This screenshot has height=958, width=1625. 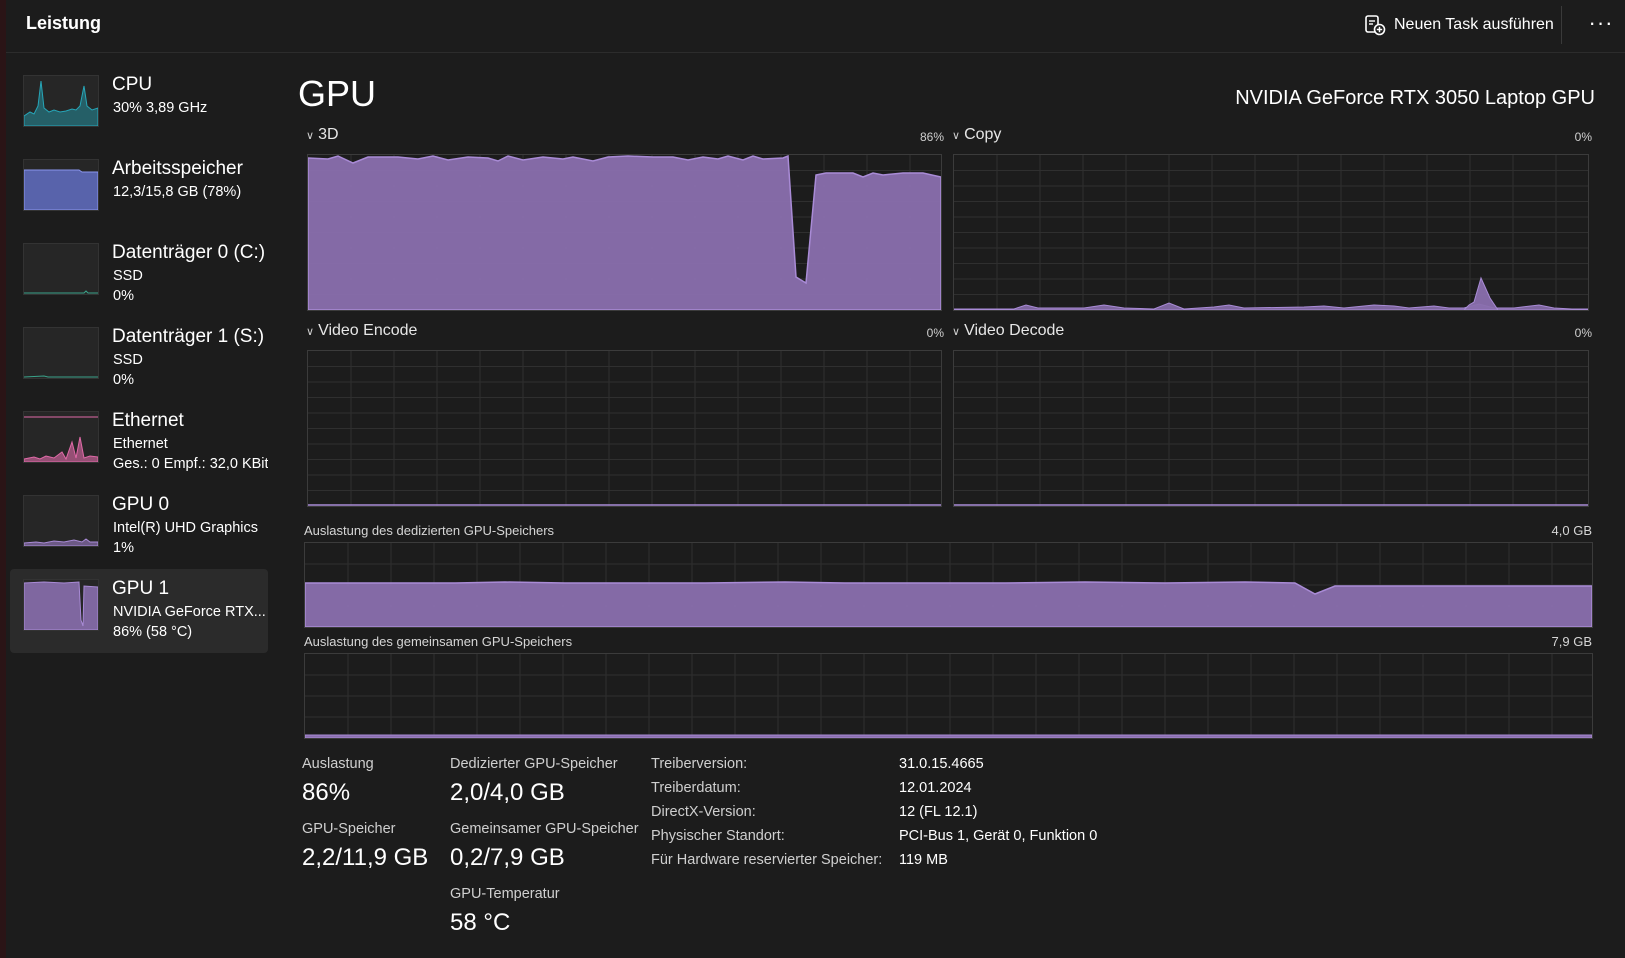 What do you see at coordinates (983, 134) in the screenshot?
I see `engine-copy-label: Copy` at bounding box center [983, 134].